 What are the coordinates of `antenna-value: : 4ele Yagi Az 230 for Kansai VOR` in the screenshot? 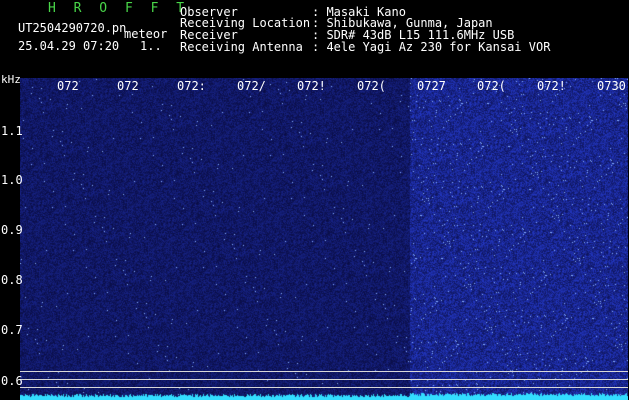 It's located at (431, 47).